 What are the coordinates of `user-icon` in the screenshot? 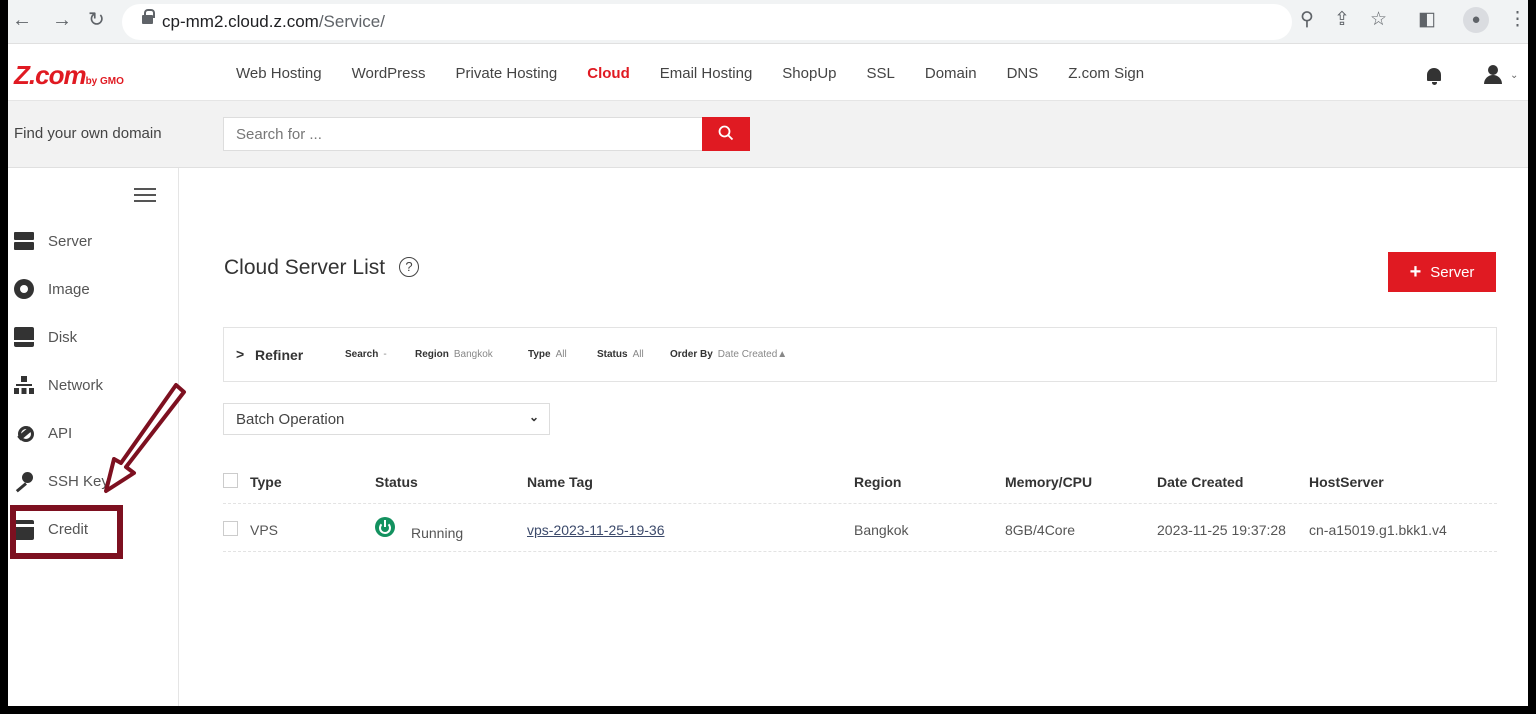 It's located at (1493, 75).